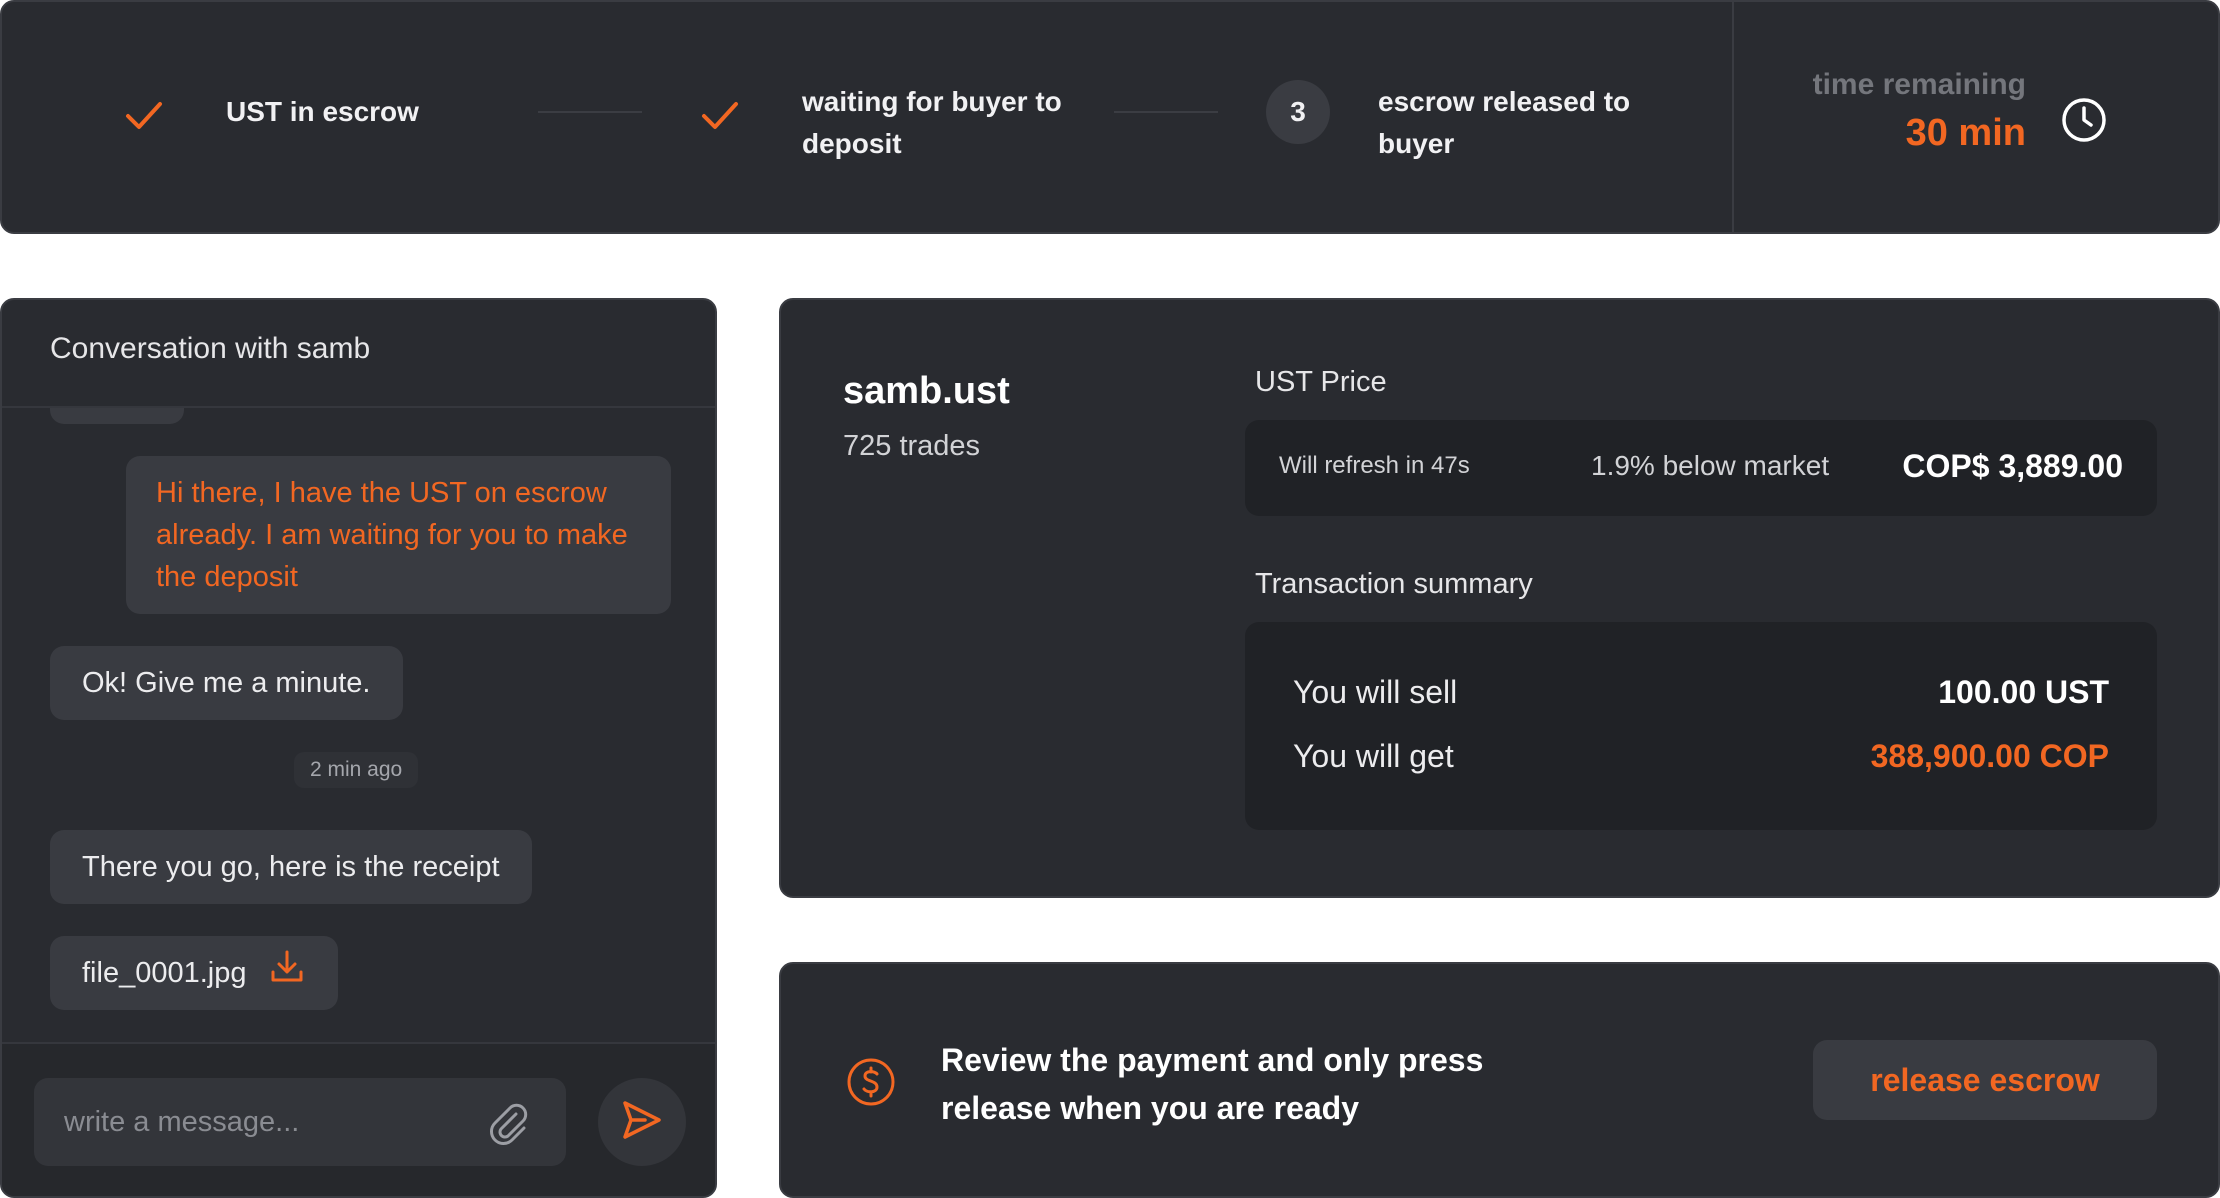 Image resolution: width=2220 pixels, height=1198 pixels. I want to click on chat-composer, so click(358, 1119).